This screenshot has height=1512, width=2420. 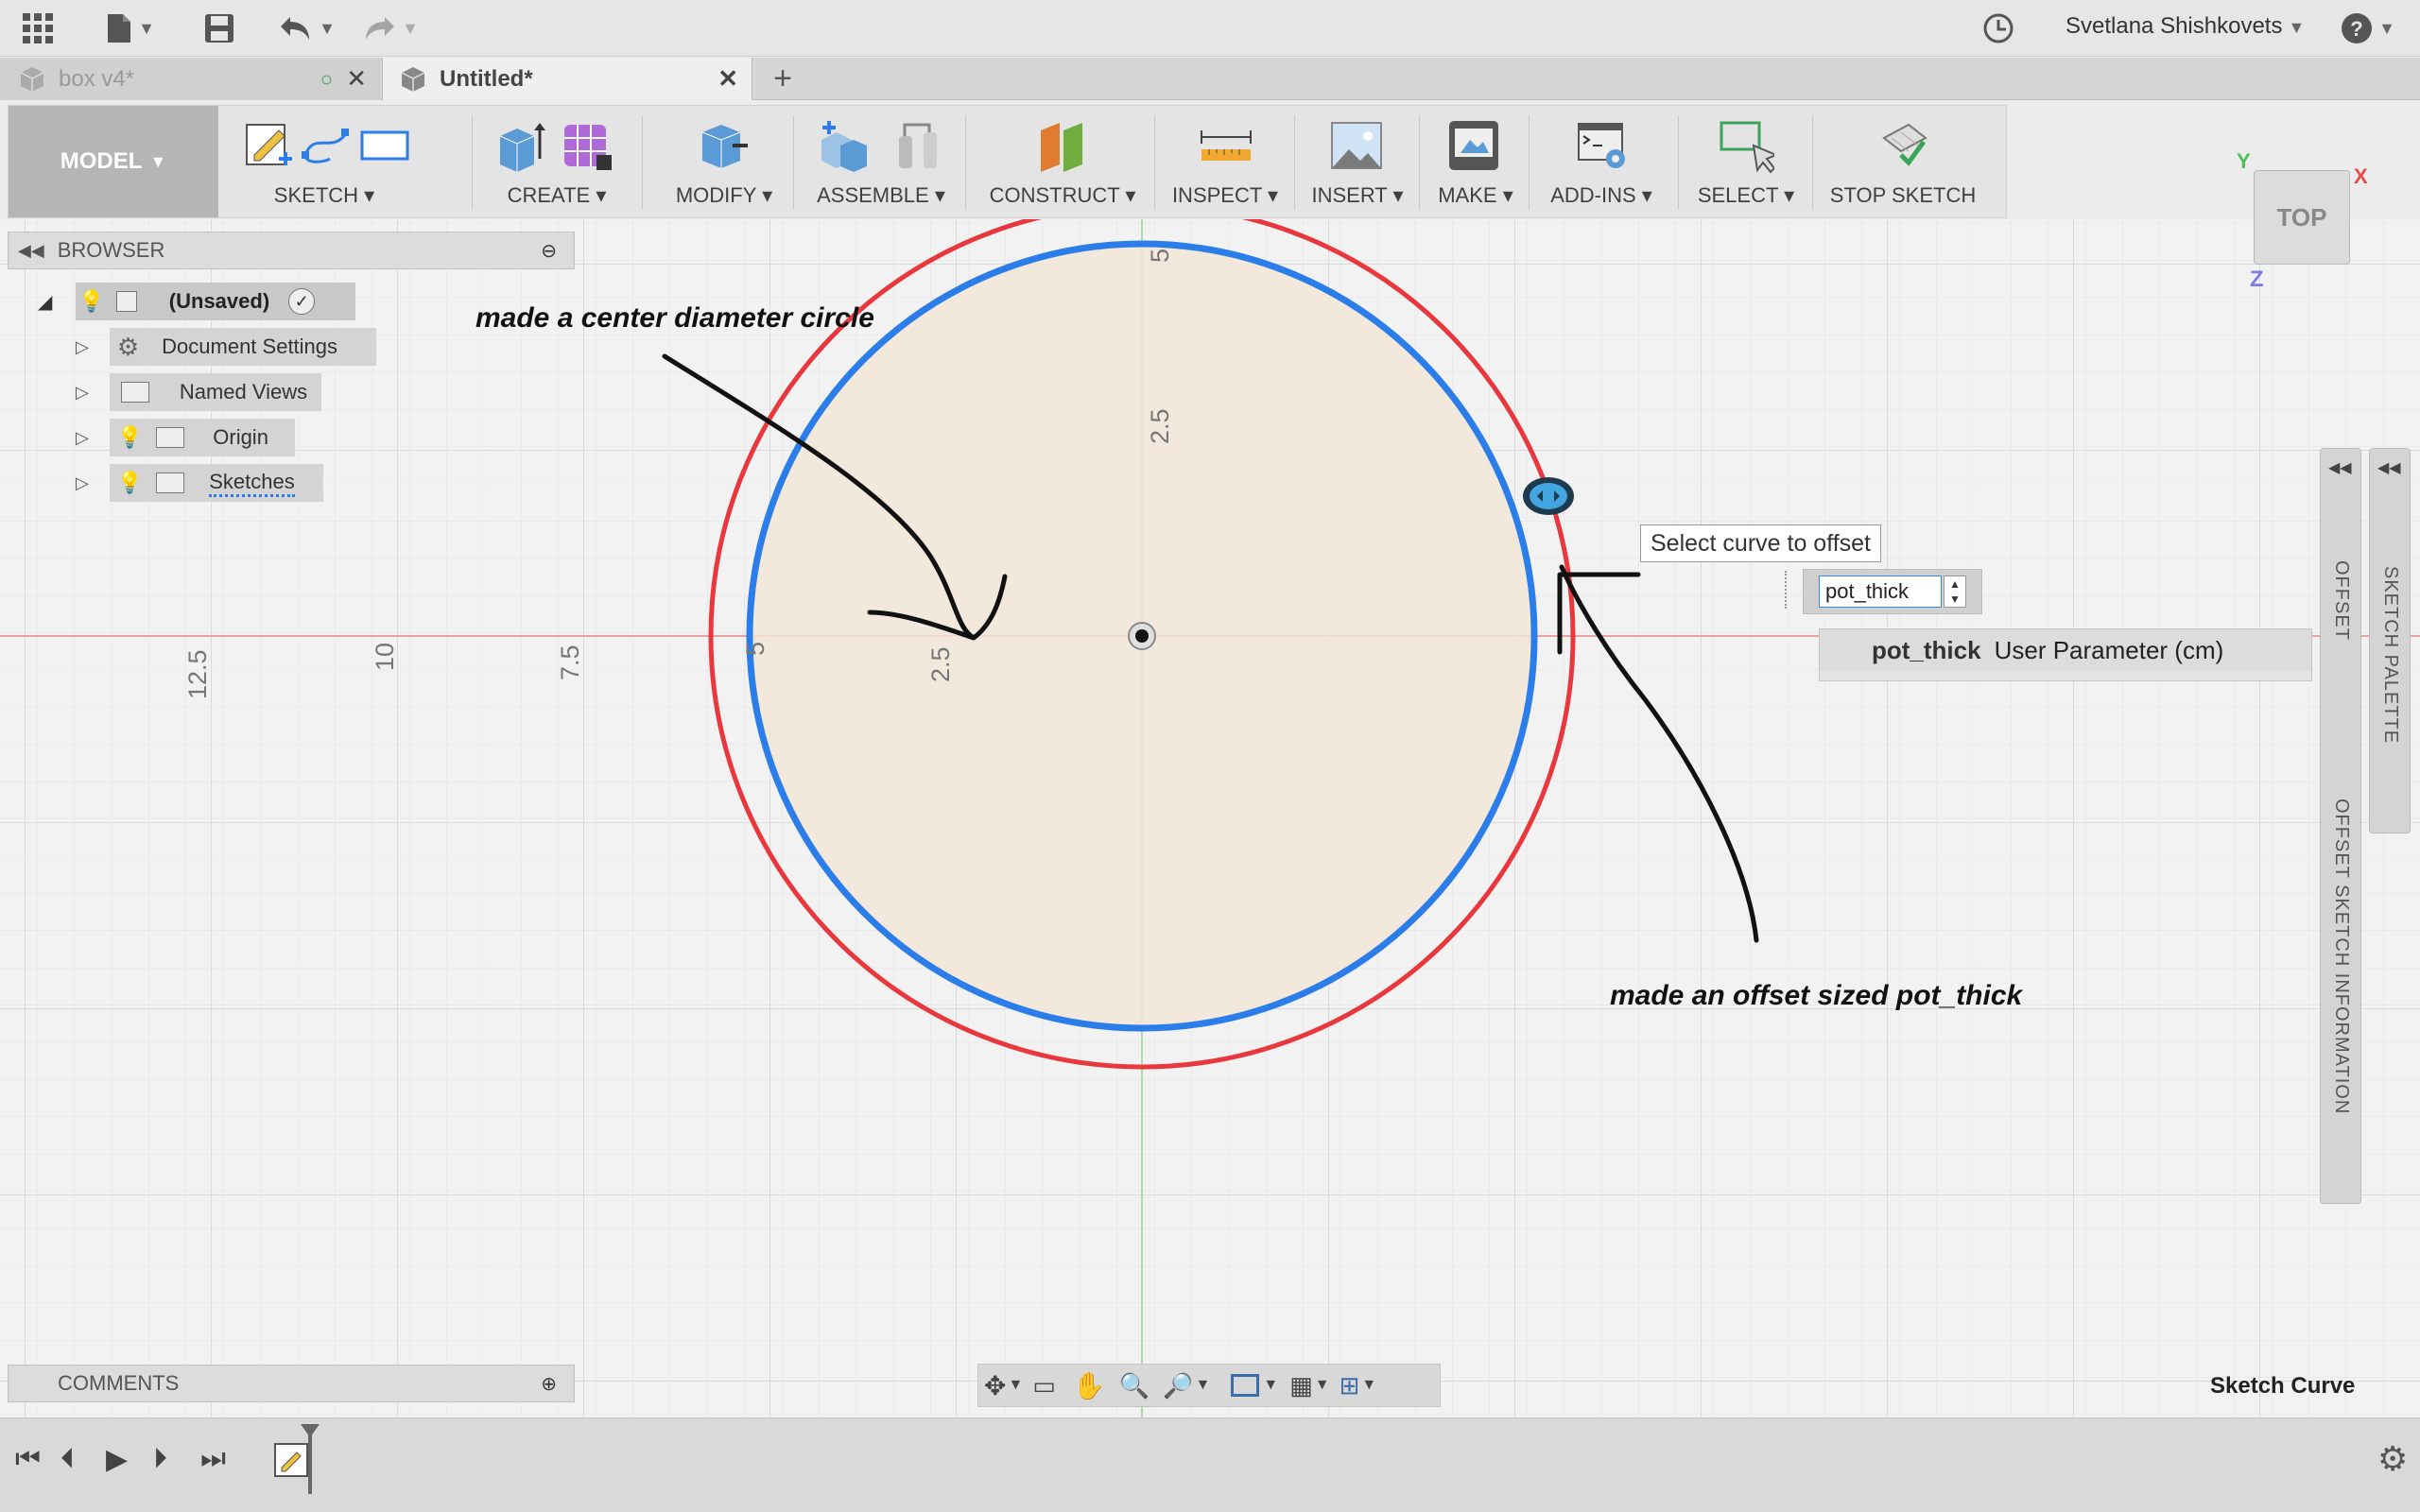 What do you see at coordinates (1350, 1385) in the screenshot?
I see `viewports-icon: ⊞` at bounding box center [1350, 1385].